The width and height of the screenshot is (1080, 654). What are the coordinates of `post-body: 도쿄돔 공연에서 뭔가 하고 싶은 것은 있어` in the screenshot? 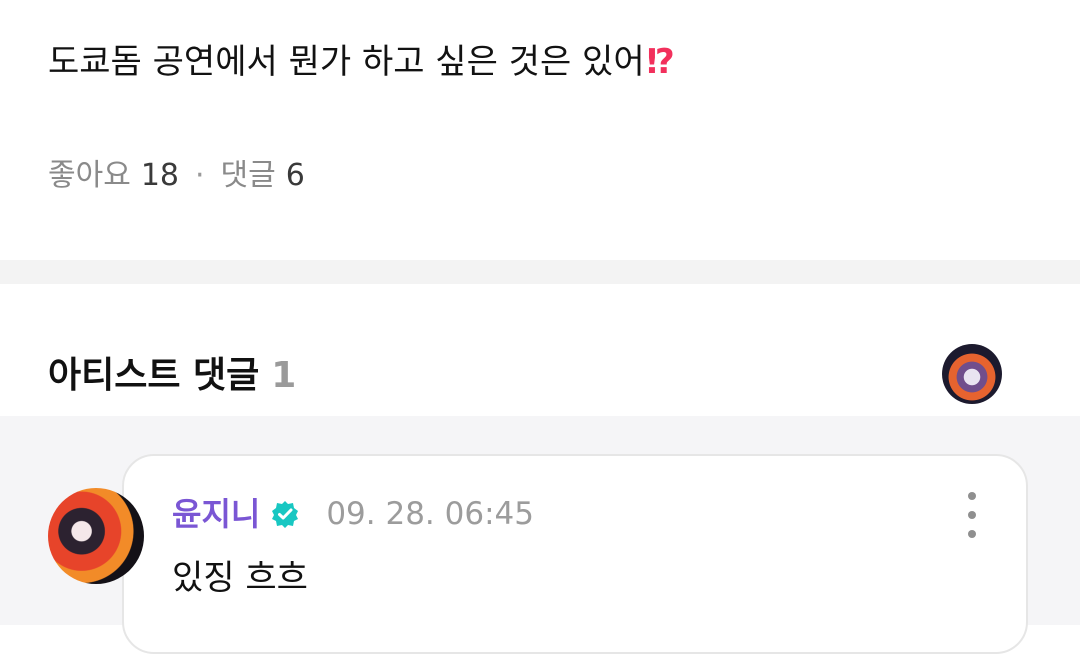 It's located at (346, 62).